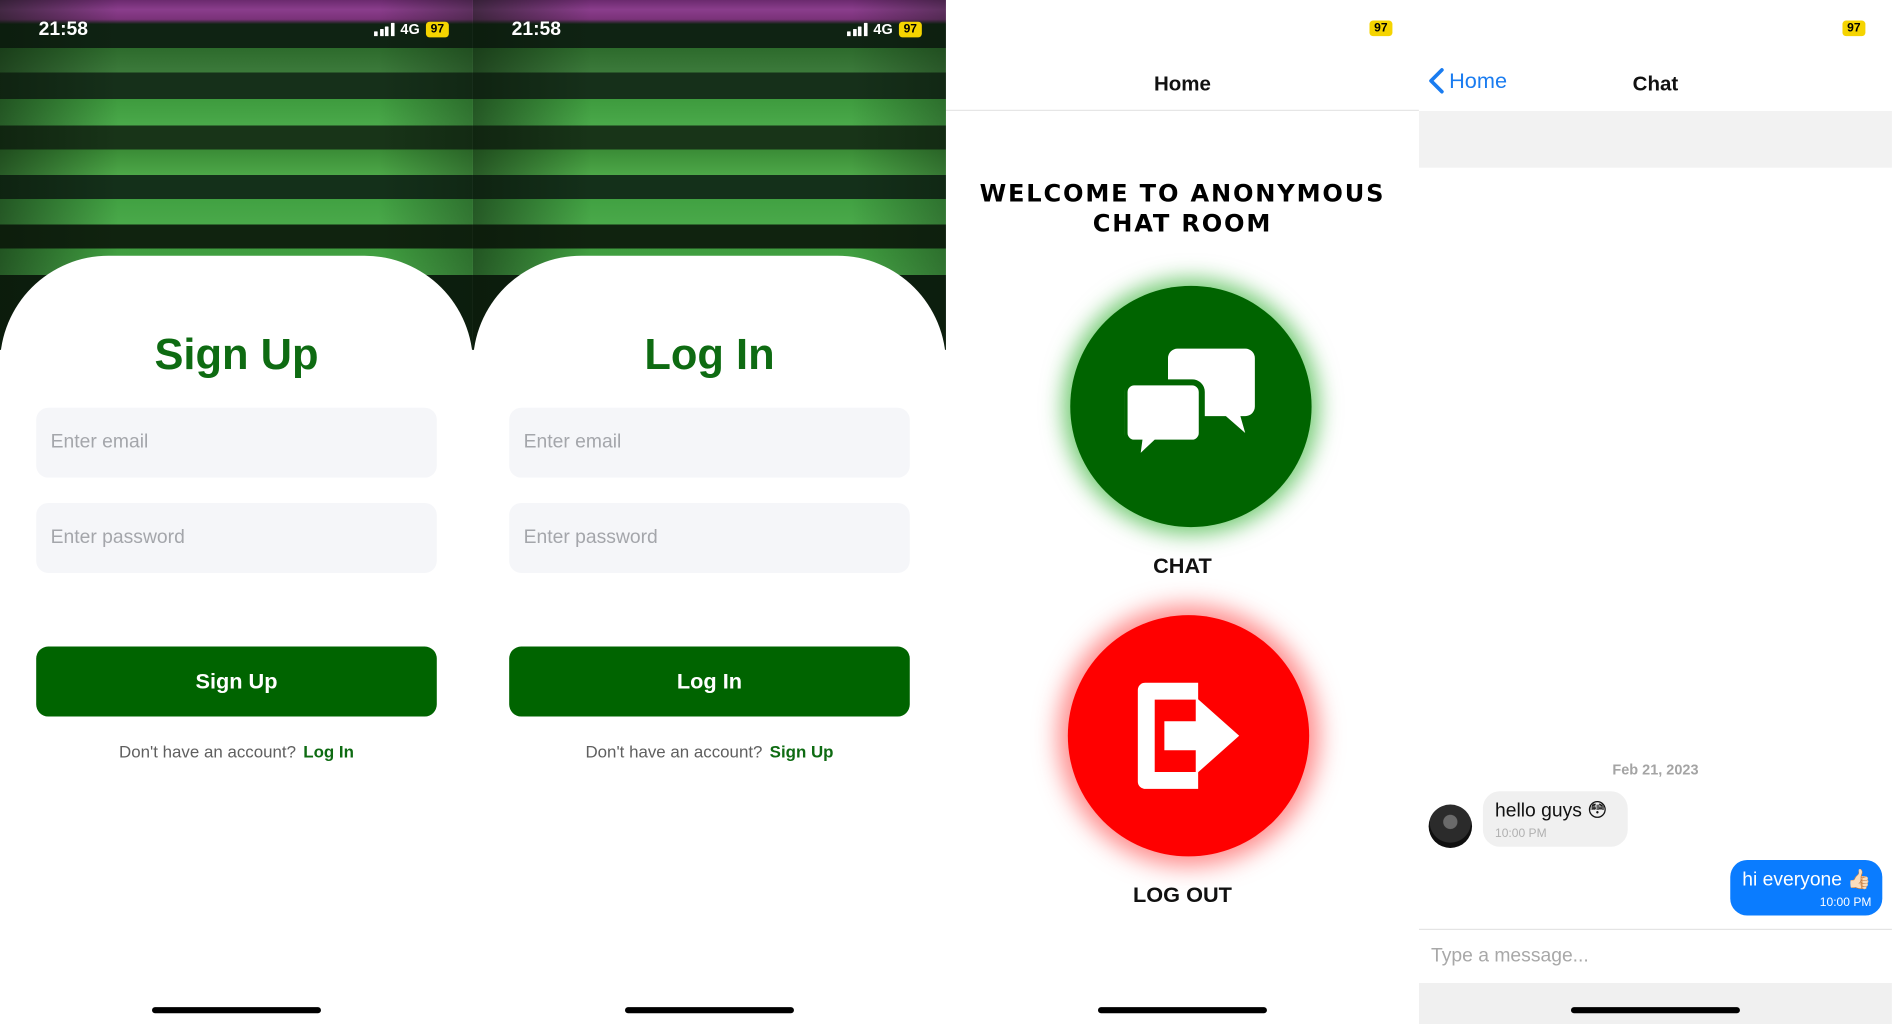 This screenshot has width=1892, height=1024. I want to click on message-composer, so click(1655, 956).